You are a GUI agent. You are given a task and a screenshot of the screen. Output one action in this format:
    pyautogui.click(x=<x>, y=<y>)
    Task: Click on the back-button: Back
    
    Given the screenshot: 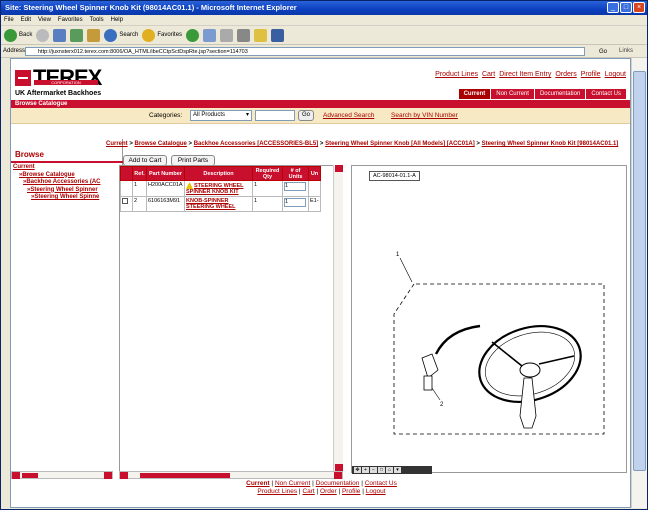 What is the action you would take?
    pyautogui.click(x=18, y=35)
    